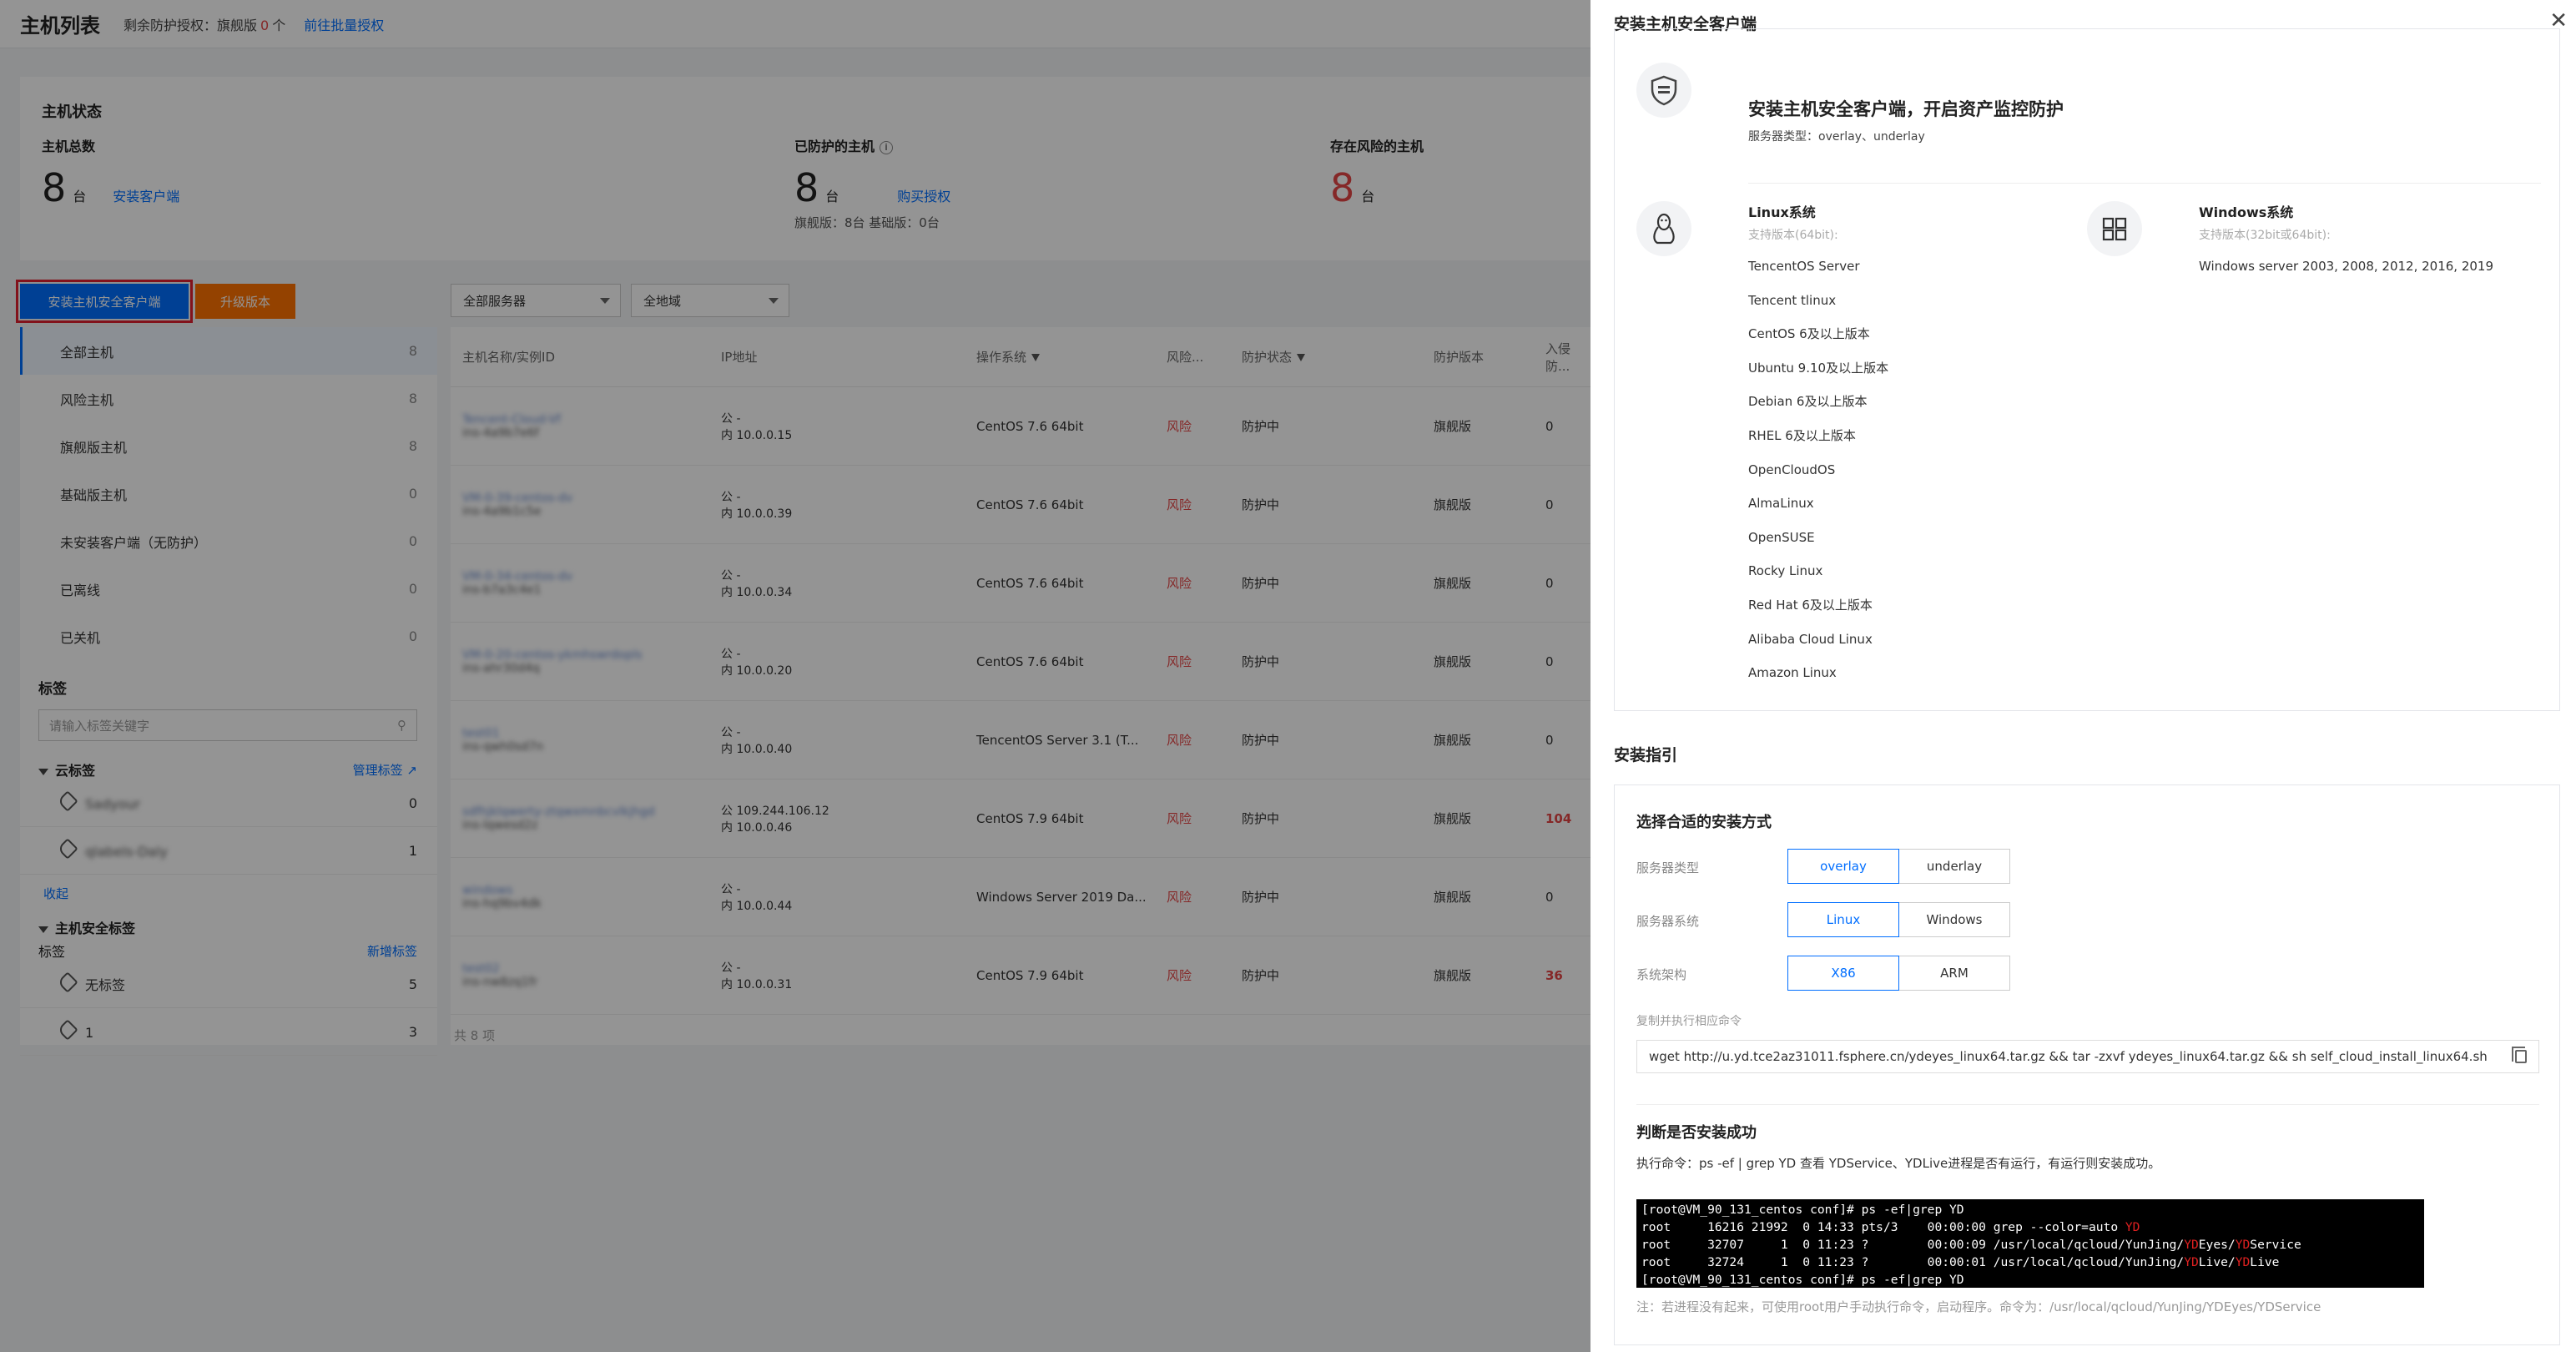 This screenshot has height=1352, width=2576. What do you see at coordinates (1802, 435) in the screenshot?
I see `linux-version-item: RHEL 6及以上版本` at bounding box center [1802, 435].